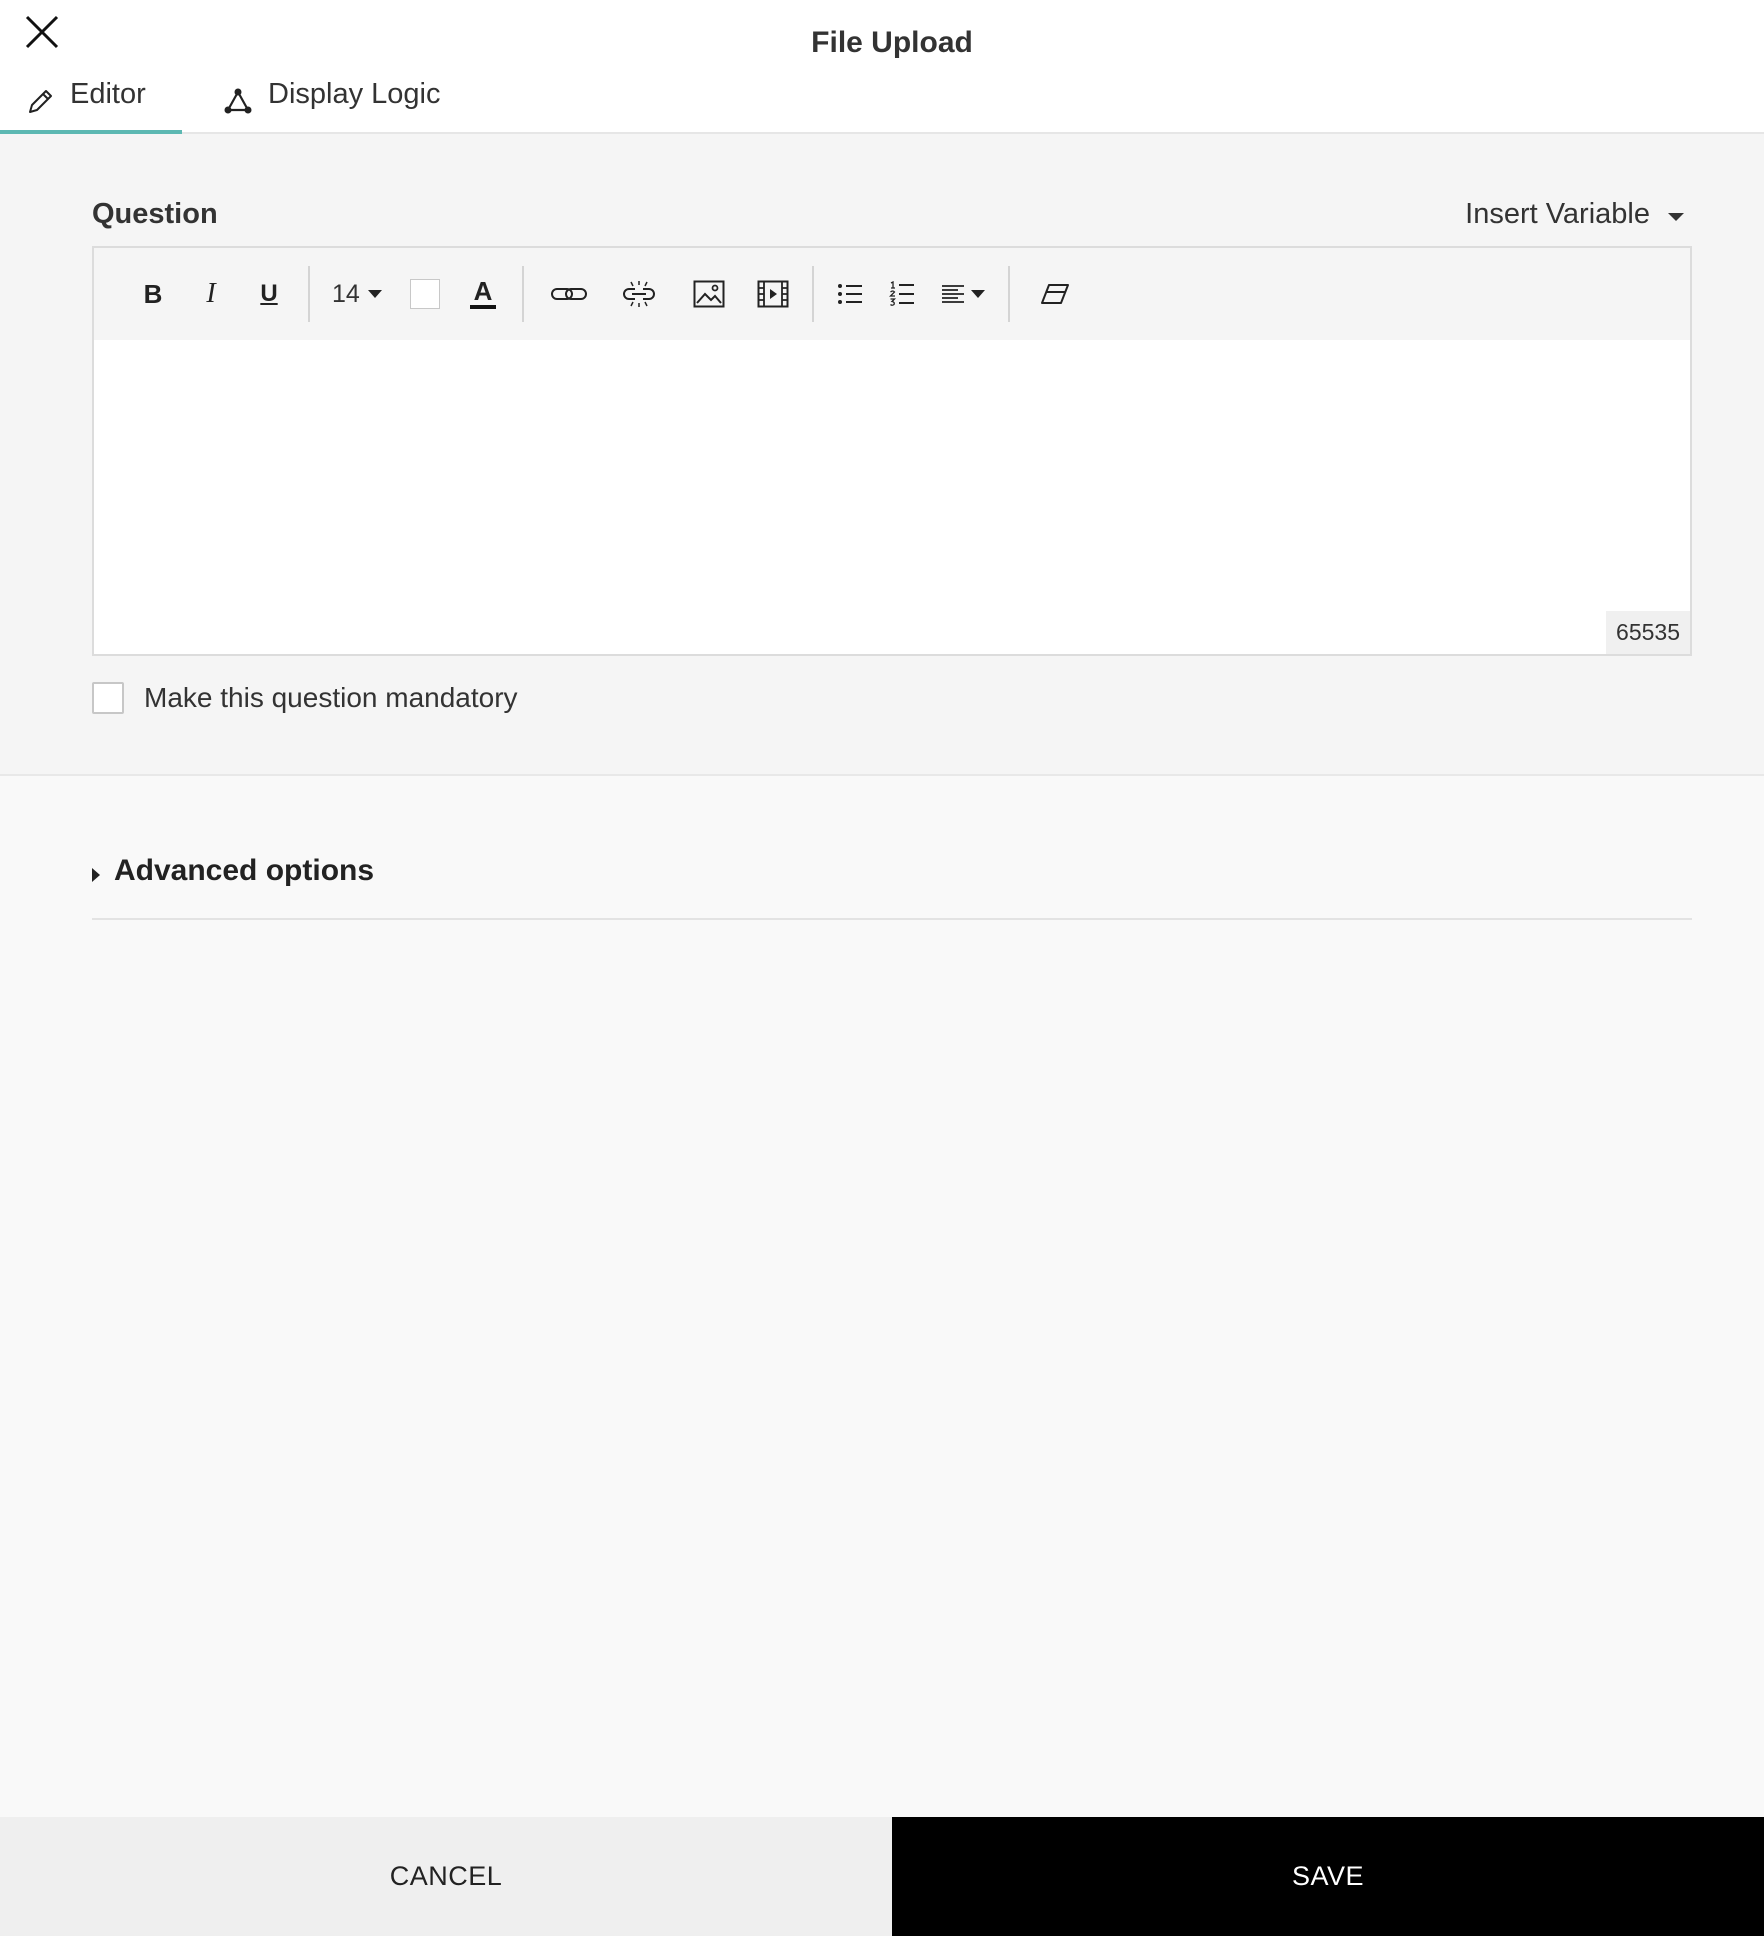 This screenshot has height=1936, width=1764. Describe the element at coordinates (238, 101) in the screenshot. I see `logic-nodes-icon` at that location.